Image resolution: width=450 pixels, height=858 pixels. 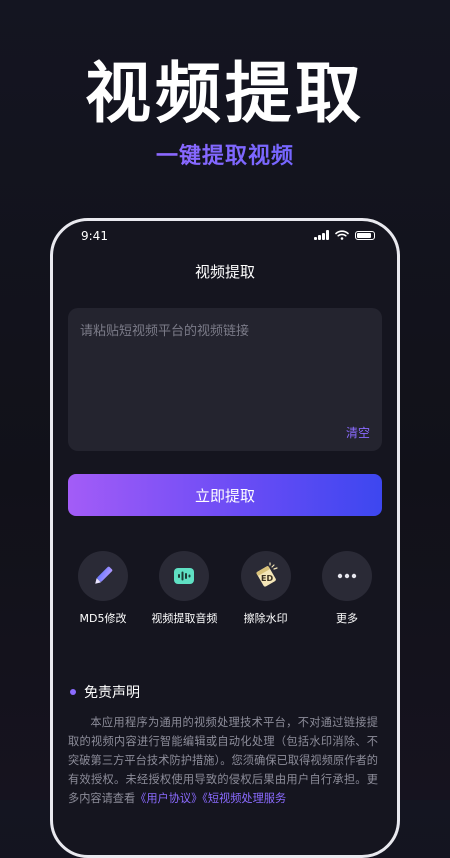 I want to click on extract-button: 立即提取, so click(x=225, y=495).